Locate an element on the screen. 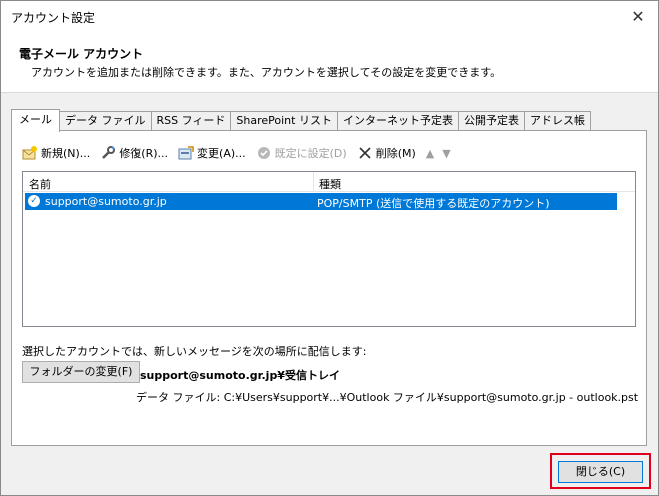  close-button: 閉じる(C) is located at coordinates (600, 472).